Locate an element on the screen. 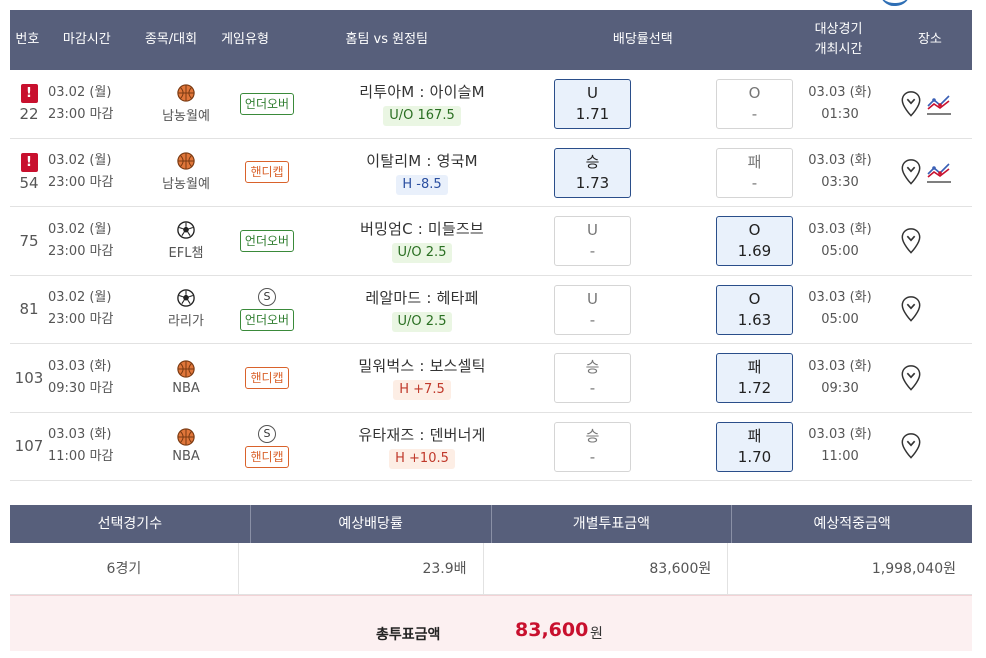  league-name: NBA is located at coordinates (186, 457).